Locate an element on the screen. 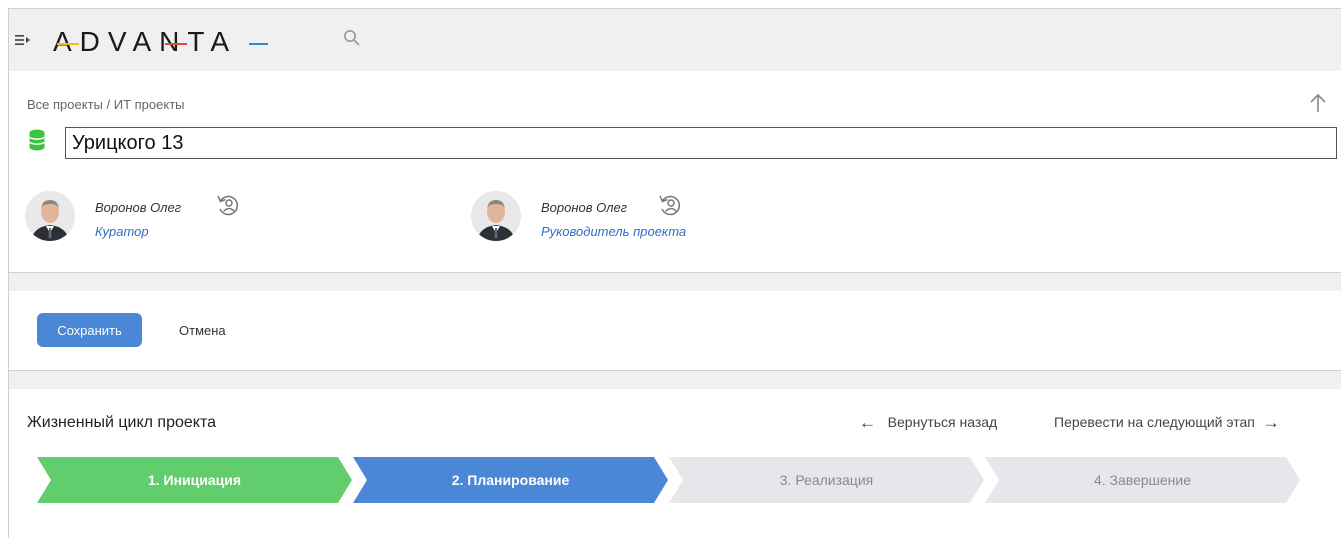 This screenshot has width=1341, height=538. stage-initiation: 1. Инициация is located at coordinates (194, 480).